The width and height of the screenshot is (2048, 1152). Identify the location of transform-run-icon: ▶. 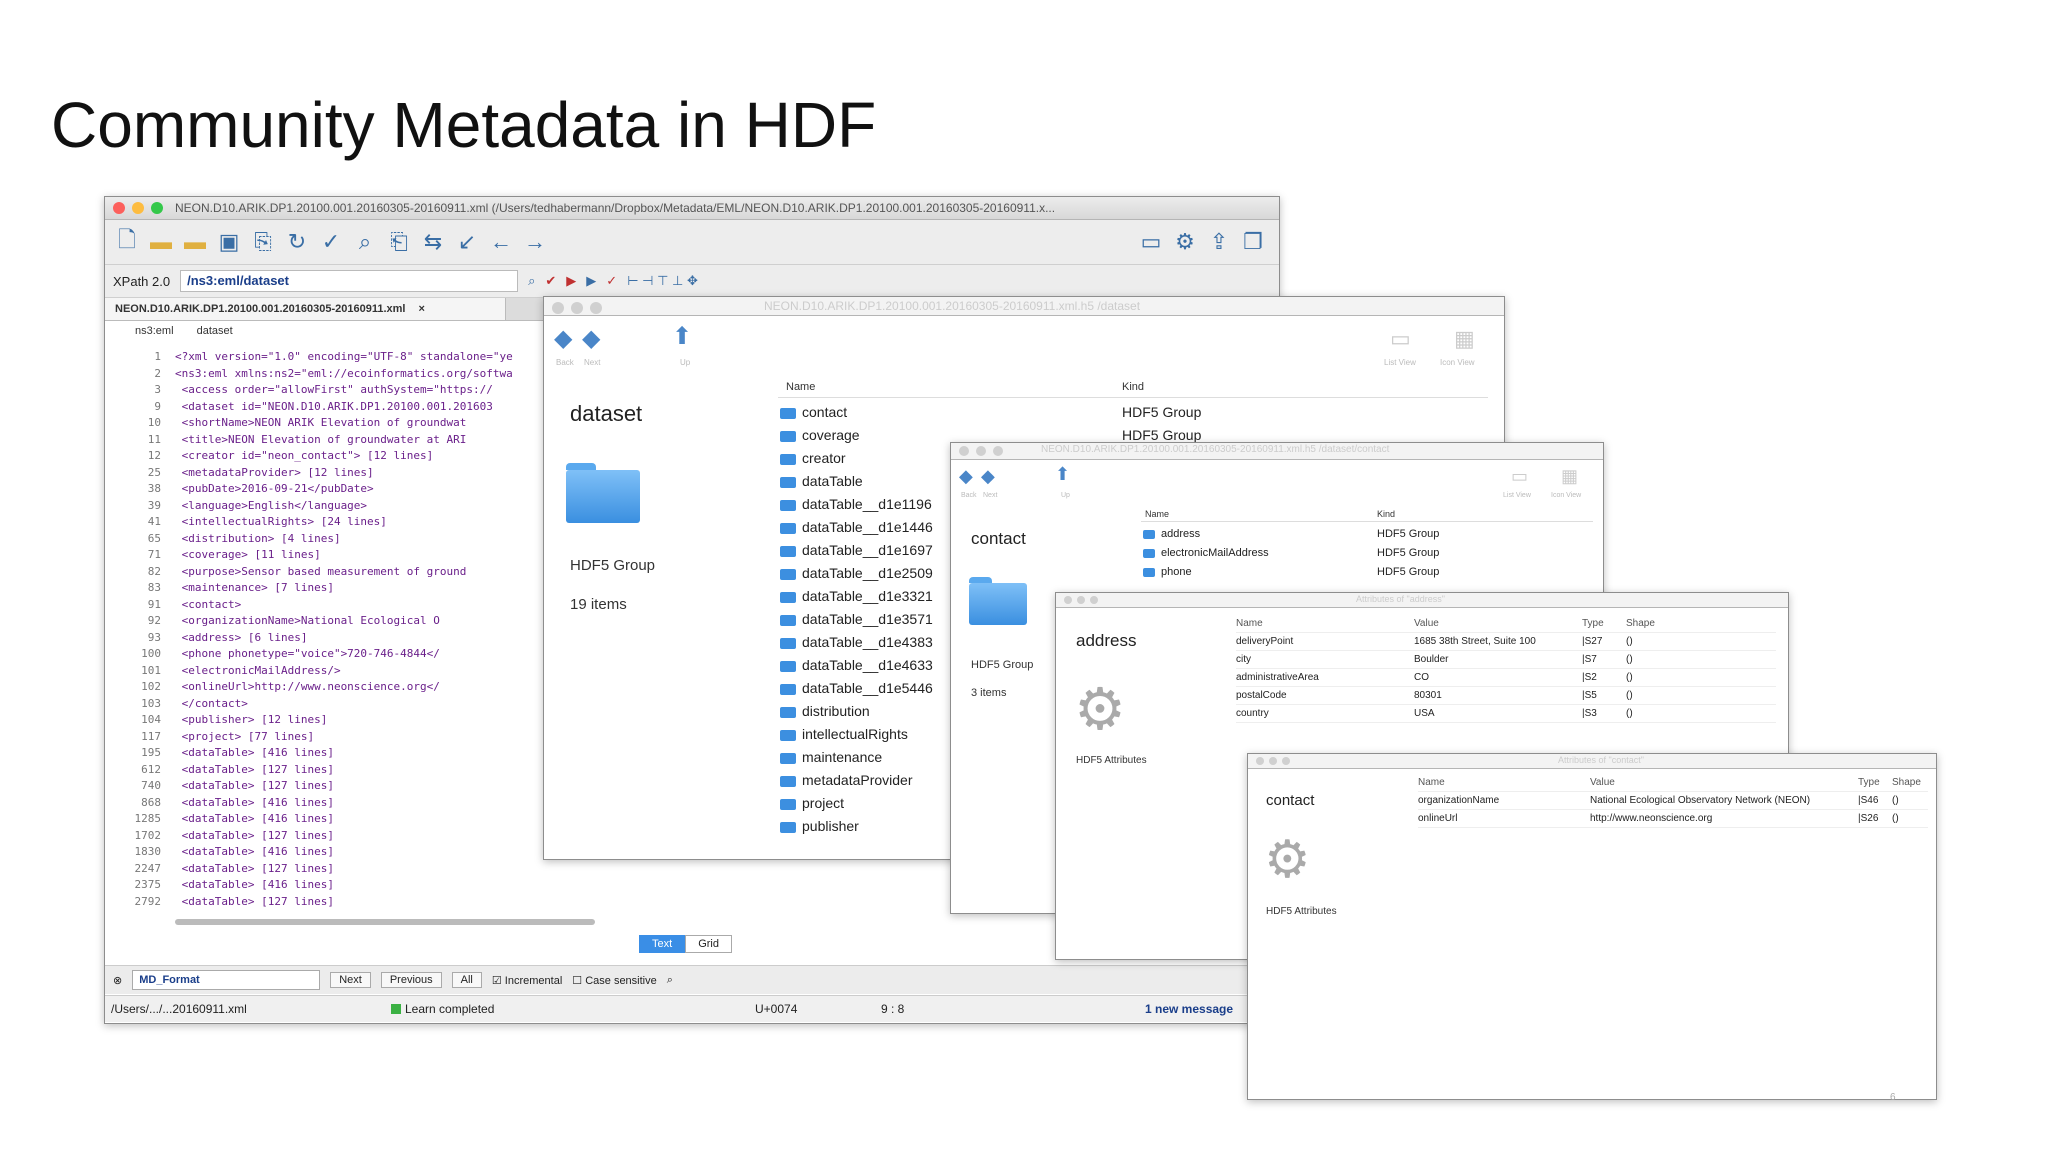
(571, 281).